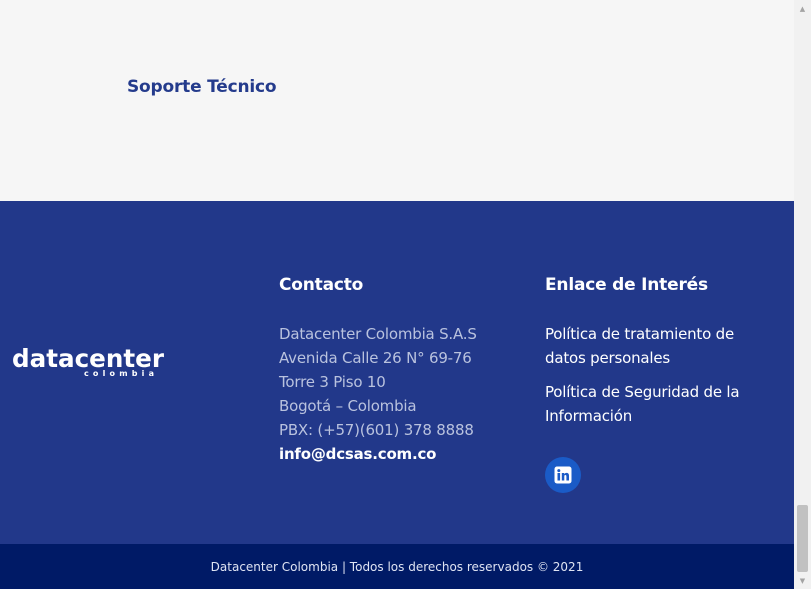 This screenshot has width=811, height=589. I want to click on scrollbar-thumb, so click(802, 538).